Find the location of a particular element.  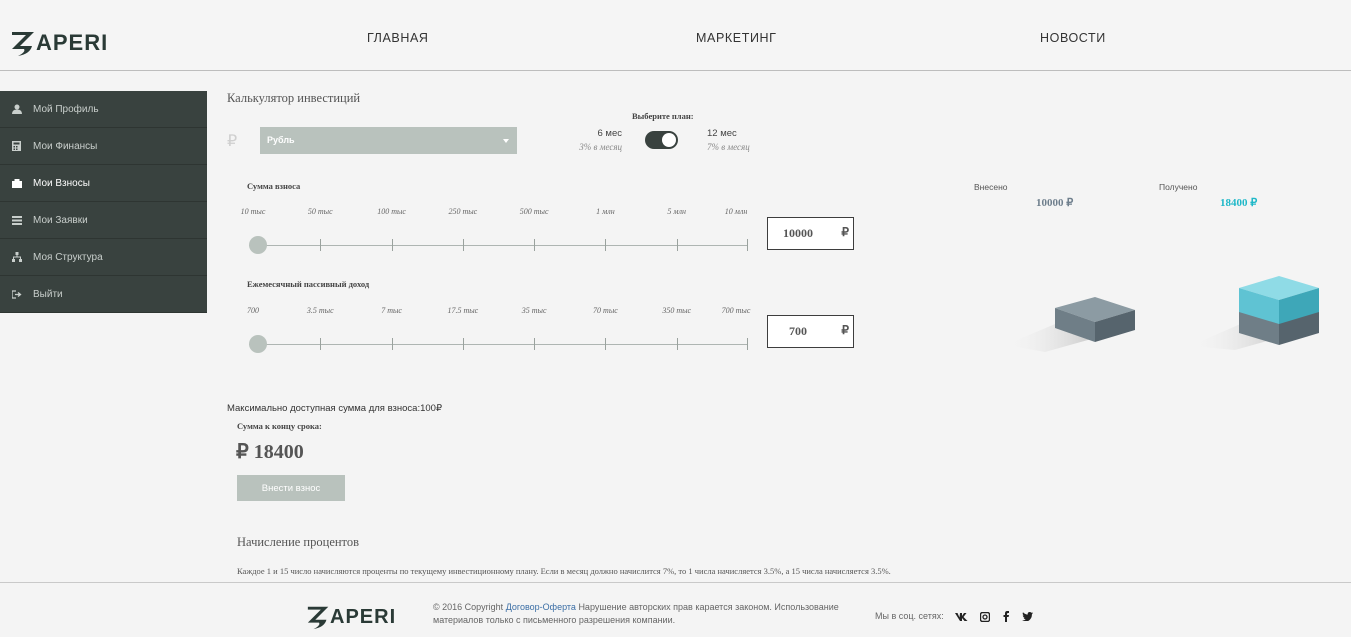

tick-label: 700 is located at coordinates (253, 310).